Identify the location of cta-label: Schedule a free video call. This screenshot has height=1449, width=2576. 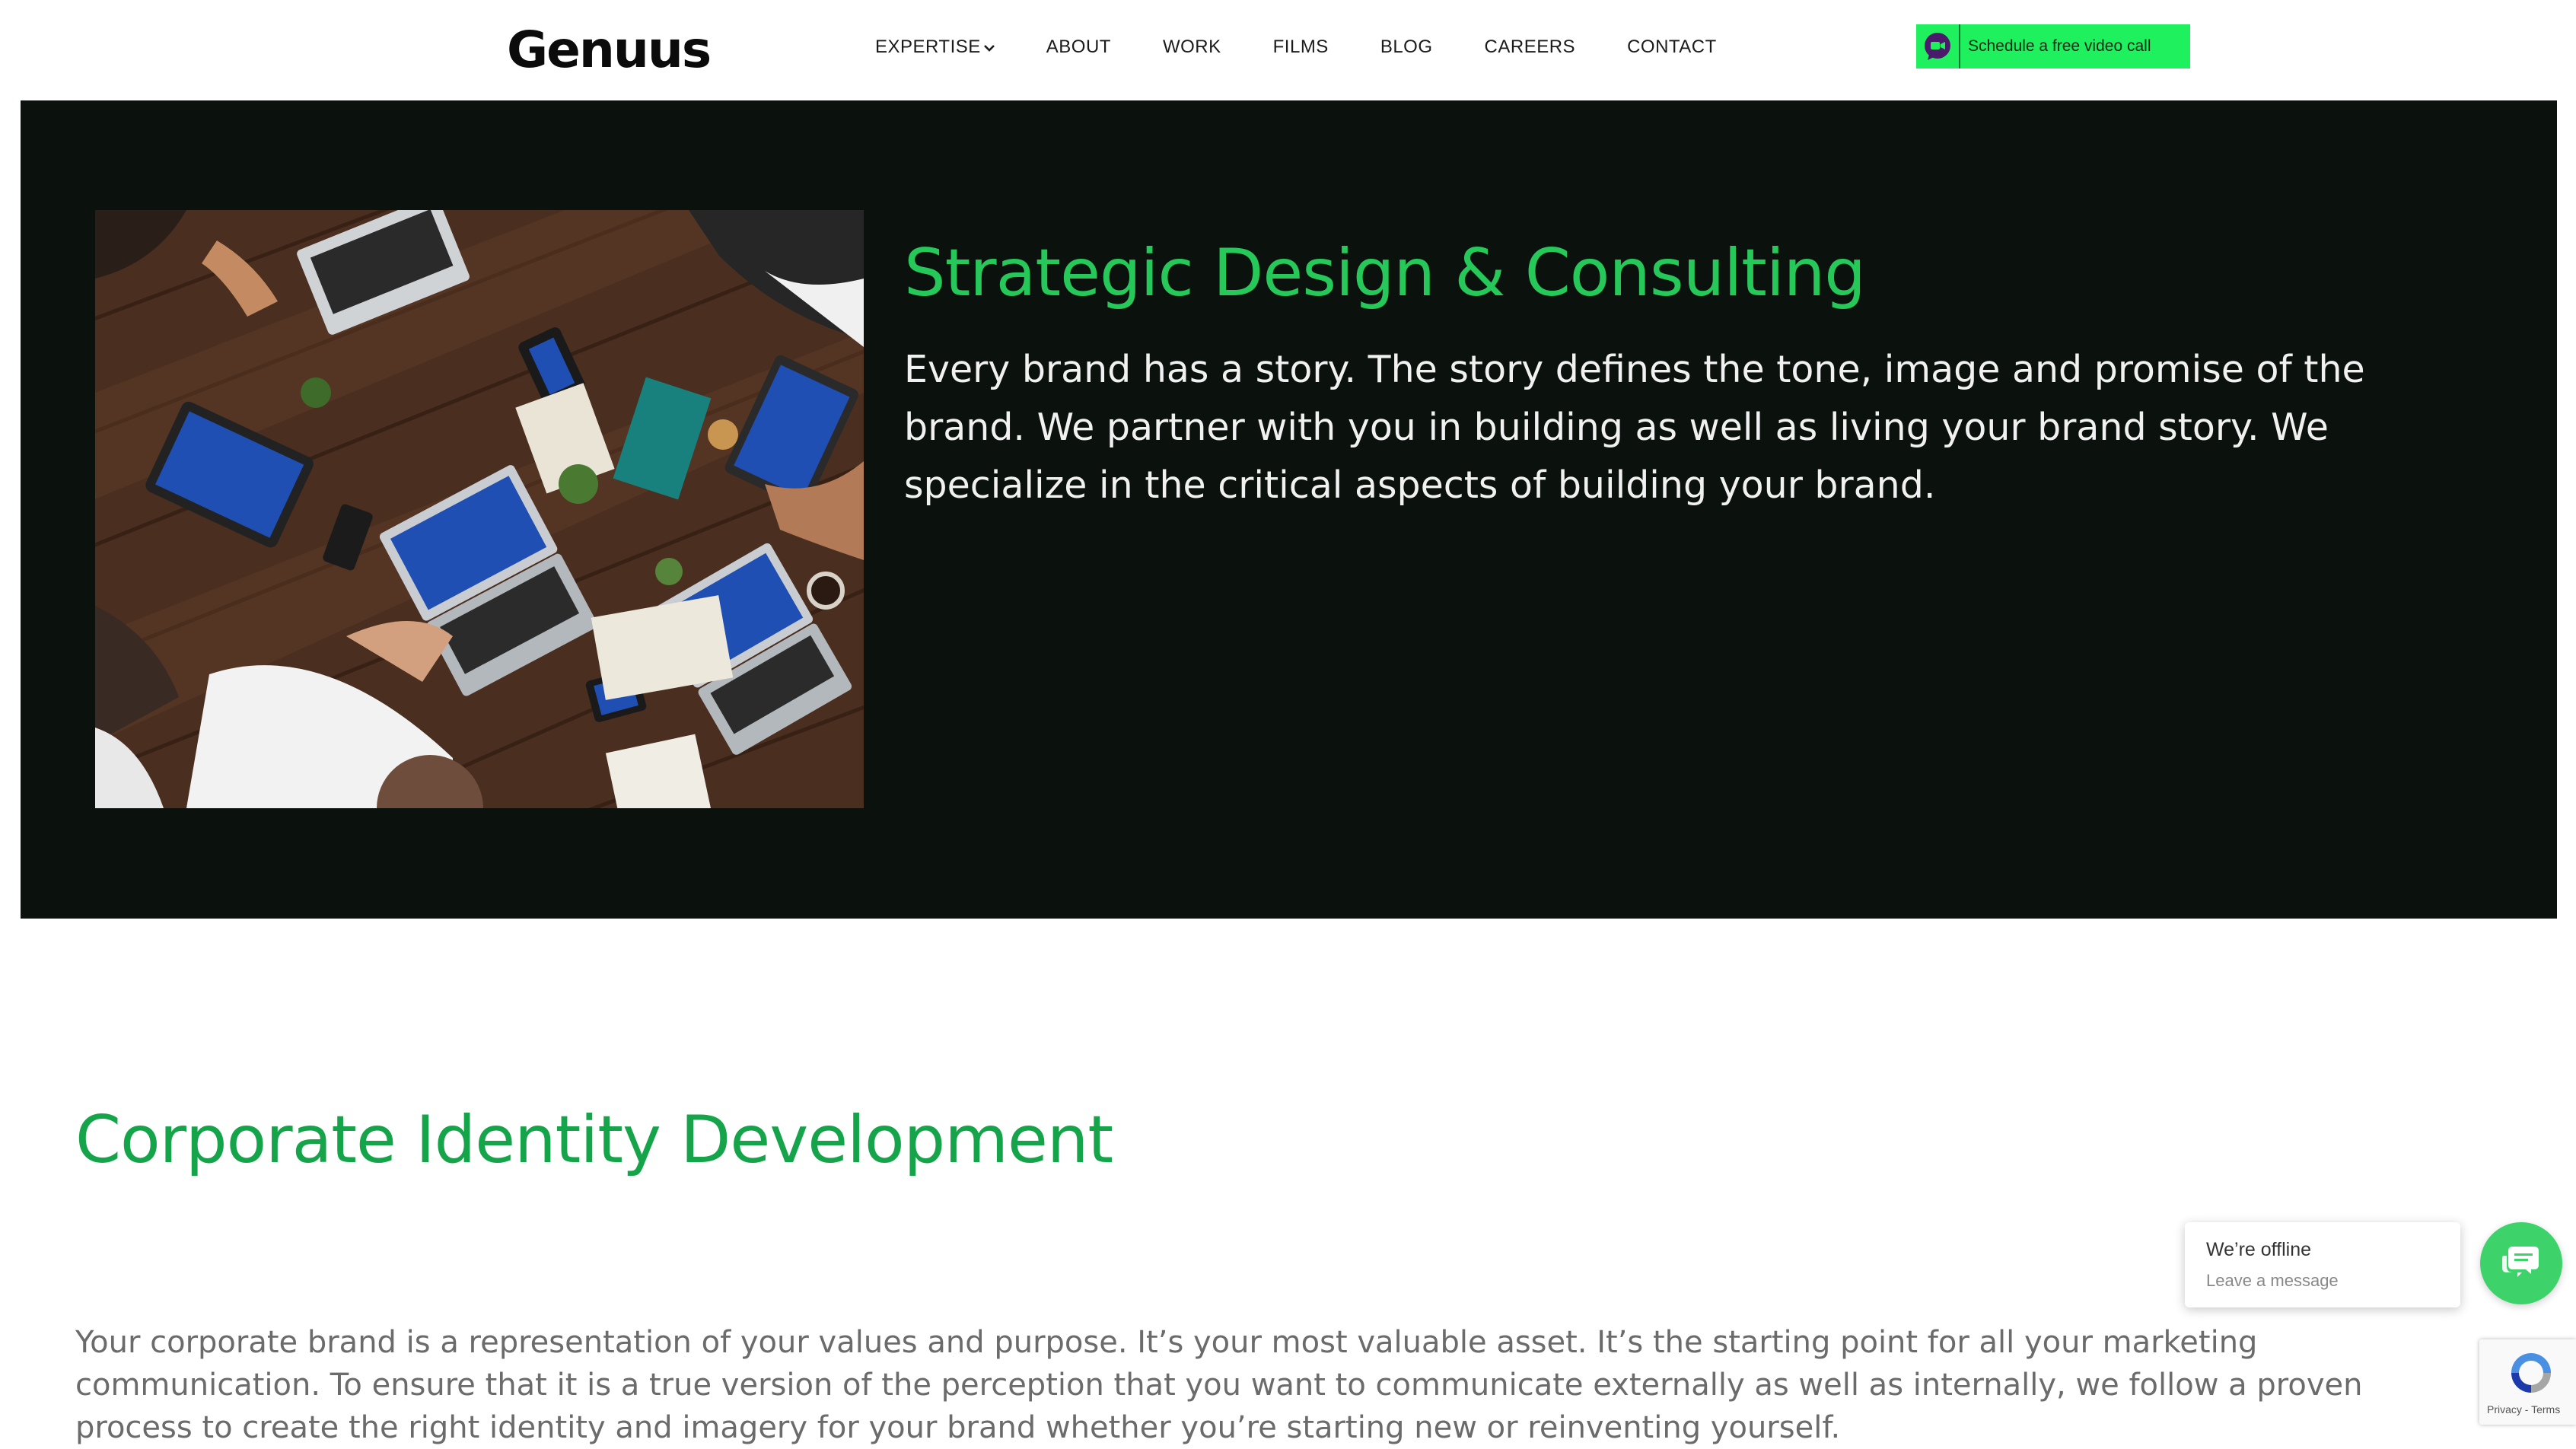
(2059, 46).